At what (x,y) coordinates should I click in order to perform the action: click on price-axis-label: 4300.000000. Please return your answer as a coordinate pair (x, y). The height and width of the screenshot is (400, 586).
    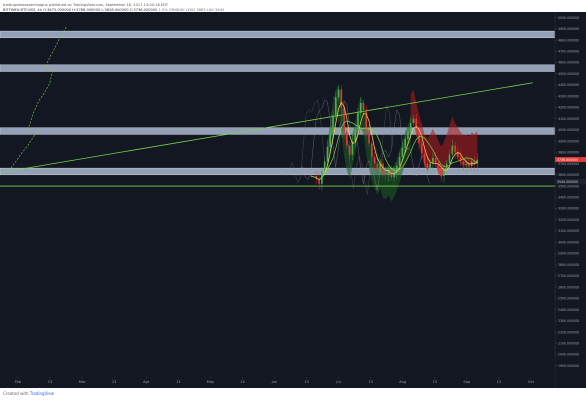
    Looking at the image, I should click on (568, 96).